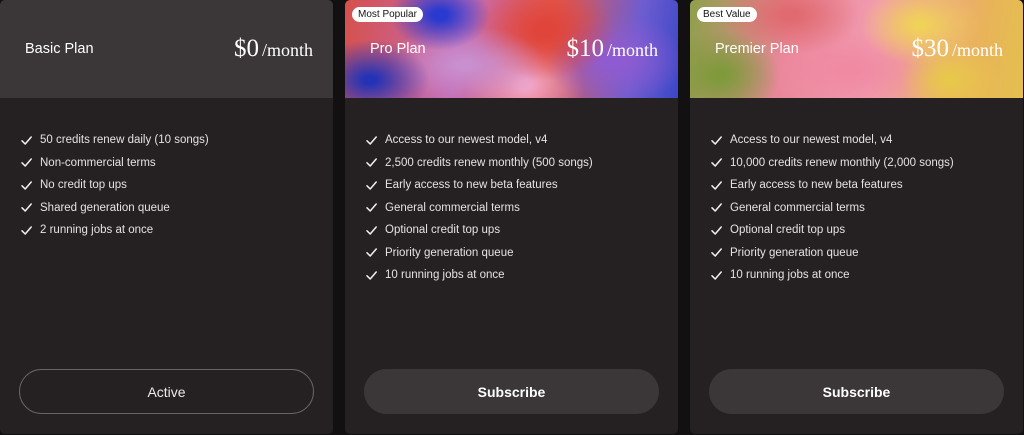 This screenshot has height=435, width=1024. What do you see at coordinates (59, 49) in the screenshot?
I see `plan-name: Basic Plan` at bounding box center [59, 49].